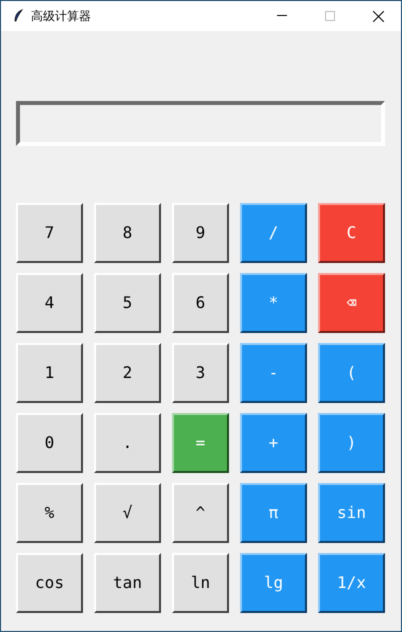 Image resolution: width=402 pixels, height=632 pixels. What do you see at coordinates (127, 583) in the screenshot?
I see `calculator-button: tan` at bounding box center [127, 583].